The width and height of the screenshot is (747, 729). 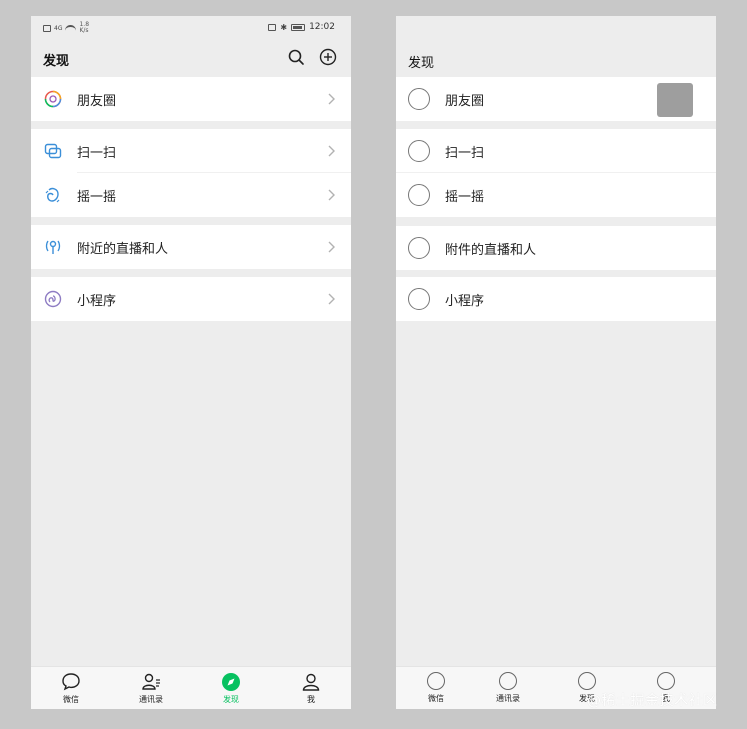 I want to click on tab-label: 发现, so click(x=231, y=699).